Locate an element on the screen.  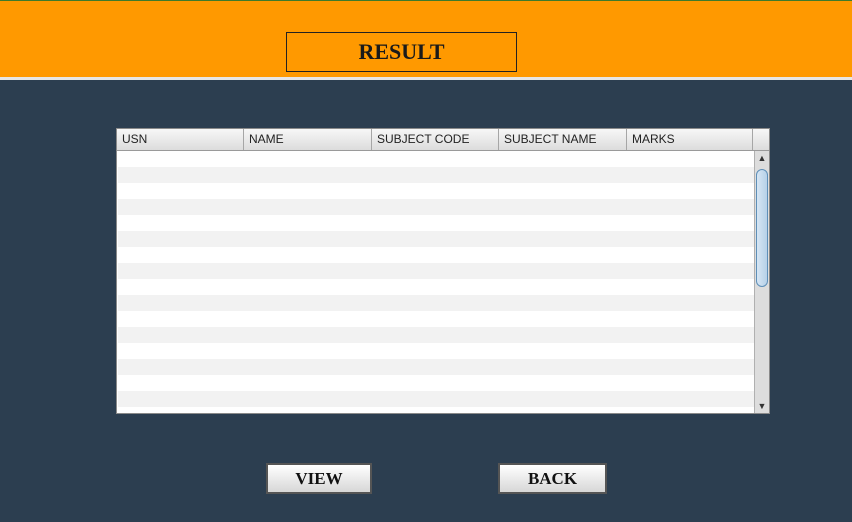
vertical-scrollbar: ▲ ▼ is located at coordinates (761, 282).